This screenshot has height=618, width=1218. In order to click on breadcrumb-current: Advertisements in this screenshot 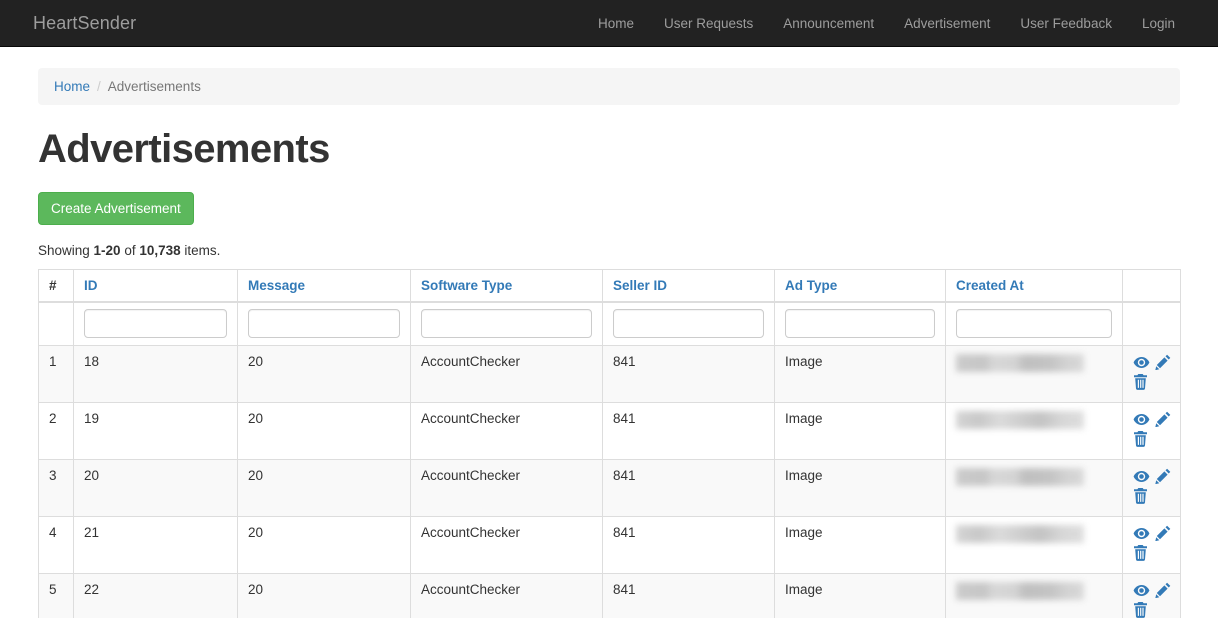, I will do `click(154, 86)`.